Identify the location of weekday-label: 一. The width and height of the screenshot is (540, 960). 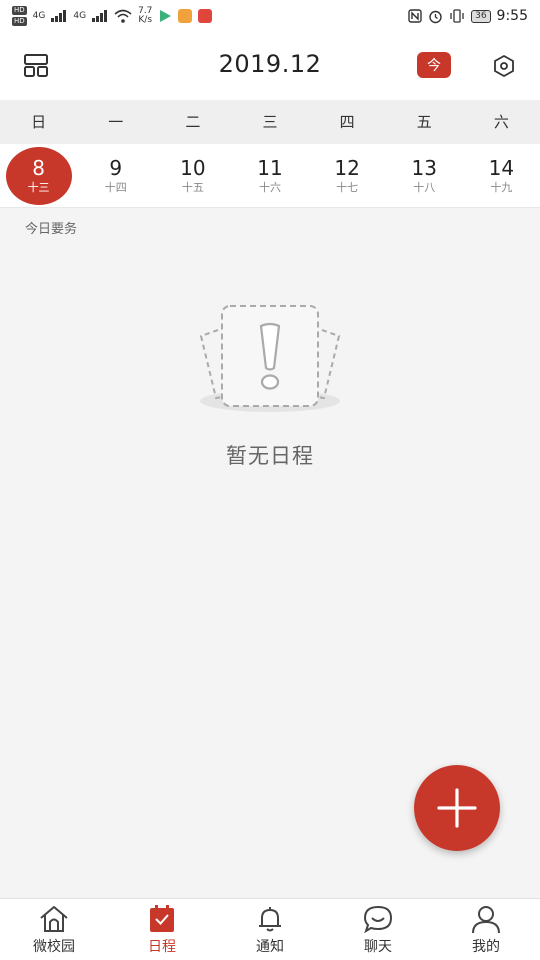
(116, 122).